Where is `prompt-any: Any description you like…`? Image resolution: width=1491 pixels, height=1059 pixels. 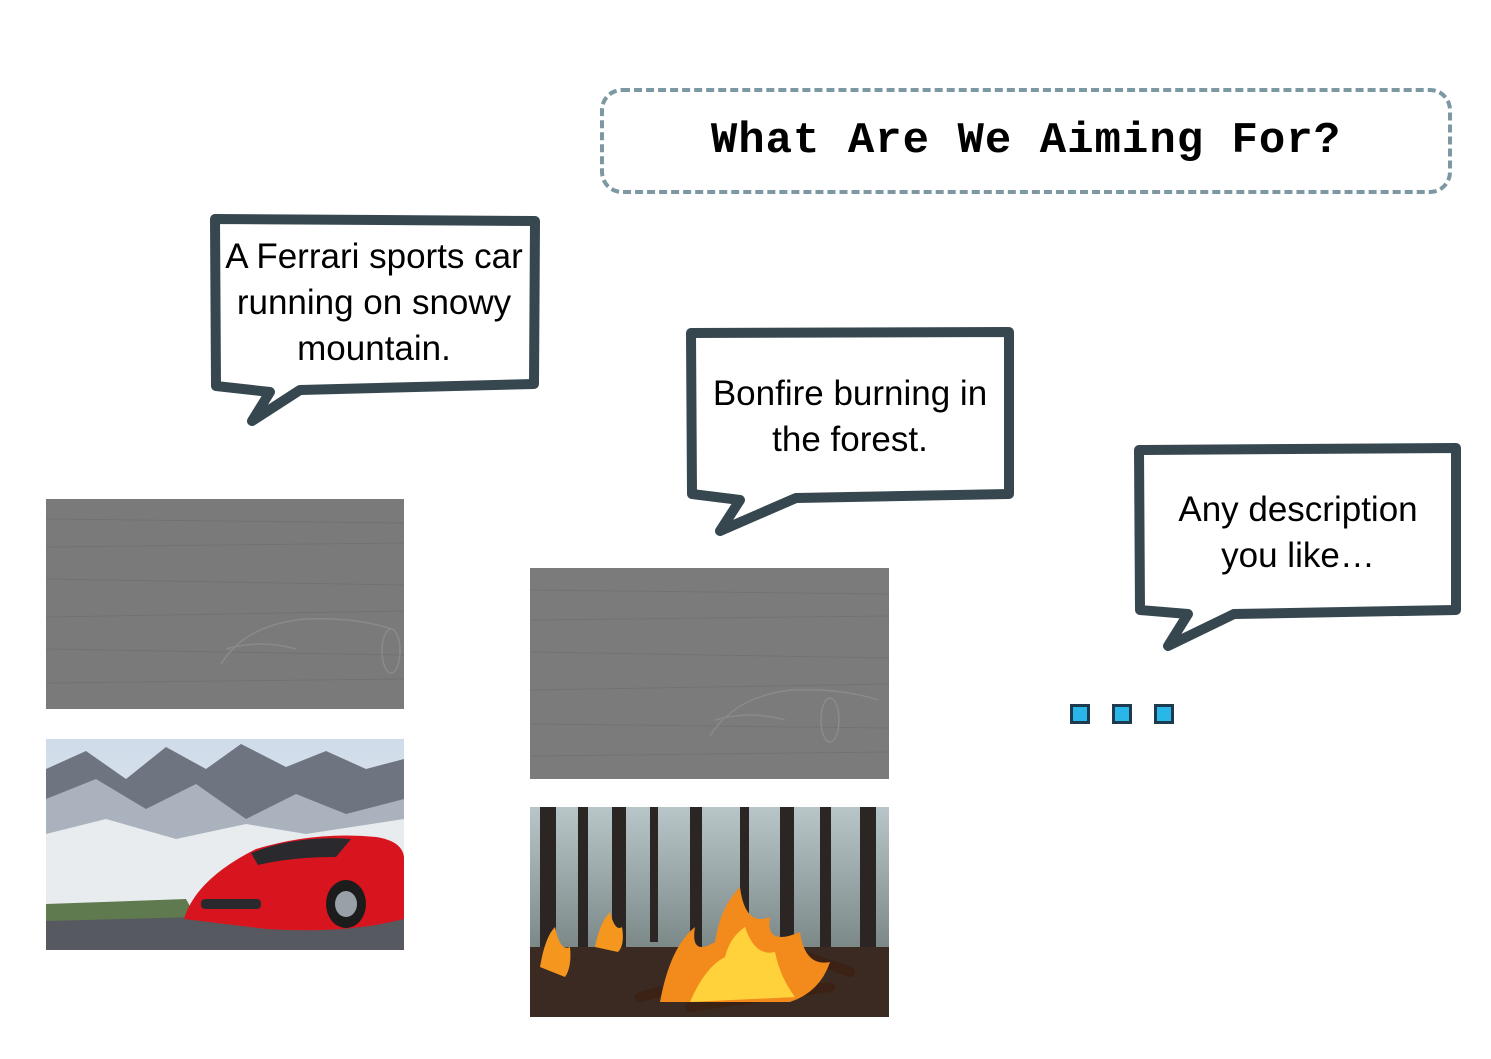 prompt-any: Any description you like… is located at coordinates (1298, 532).